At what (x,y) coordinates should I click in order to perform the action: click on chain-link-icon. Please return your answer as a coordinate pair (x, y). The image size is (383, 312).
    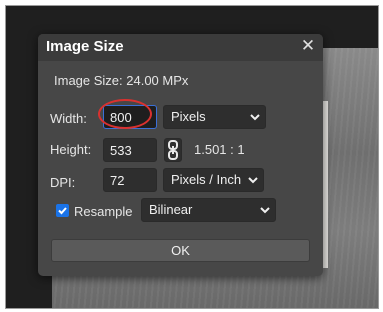
    Looking at the image, I should click on (173, 150).